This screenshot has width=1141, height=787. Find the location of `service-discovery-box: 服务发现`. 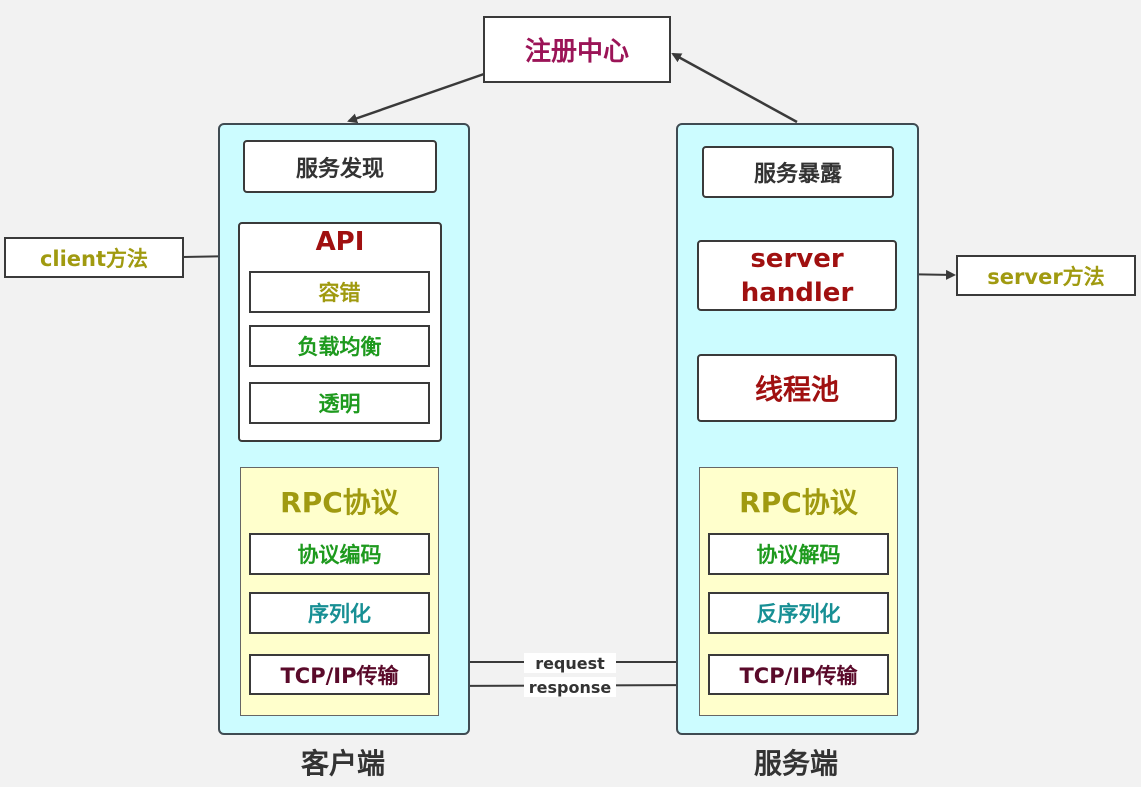

service-discovery-box: 服务发现 is located at coordinates (340, 166).